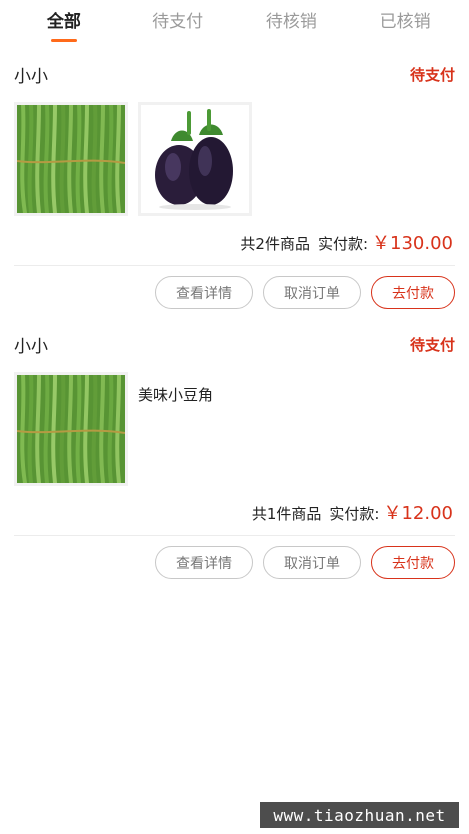 This screenshot has width=469, height=834. Describe the element at coordinates (234, 430) in the screenshot. I see `product-list: 美味小豆角` at that location.